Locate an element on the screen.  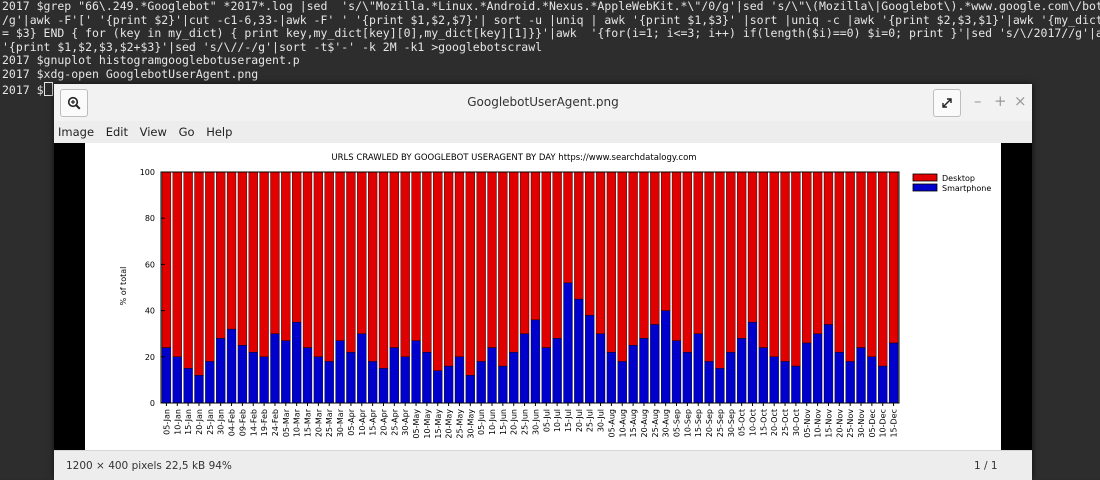
terminal-line: 2017 $xdg-open GooglebotUserAgent.png is located at coordinates (130, 74).